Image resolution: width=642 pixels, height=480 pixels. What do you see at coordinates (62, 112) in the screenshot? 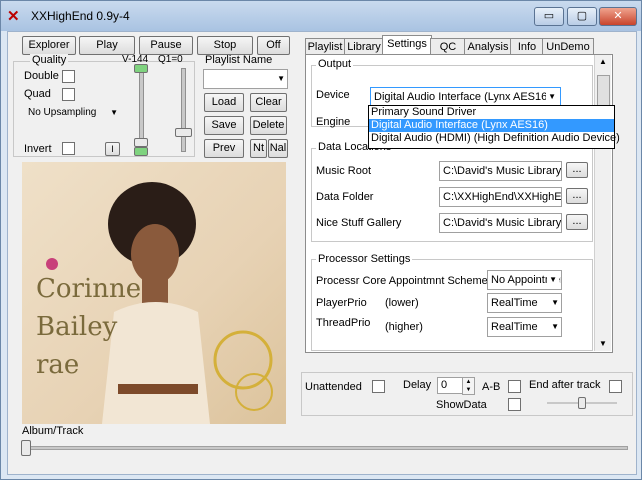
I see `upsampling-value: No Upsampling` at bounding box center [62, 112].